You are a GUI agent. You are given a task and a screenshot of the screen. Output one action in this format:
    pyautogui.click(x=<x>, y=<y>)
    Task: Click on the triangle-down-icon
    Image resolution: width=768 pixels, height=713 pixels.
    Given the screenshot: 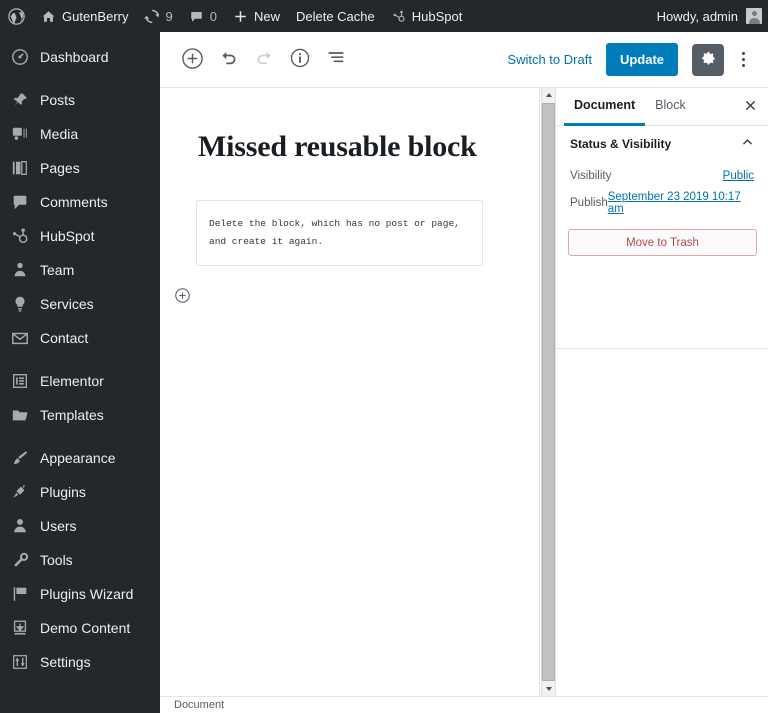 What is the action you would take?
    pyautogui.click(x=548, y=689)
    